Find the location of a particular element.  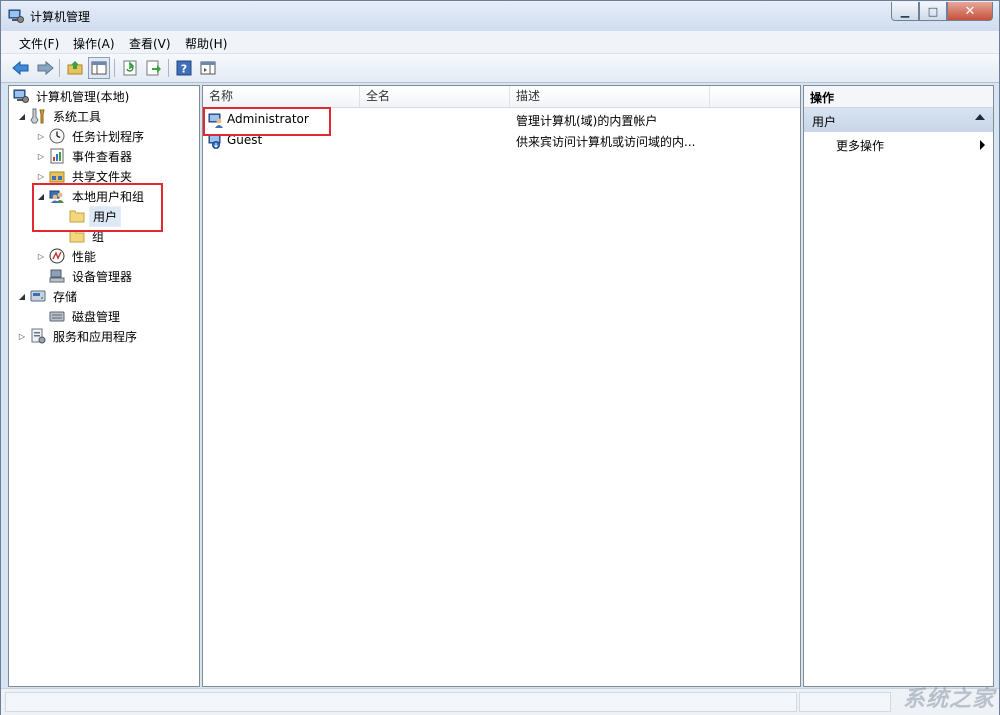

more-actions-label: 更多操作 is located at coordinates (860, 146).